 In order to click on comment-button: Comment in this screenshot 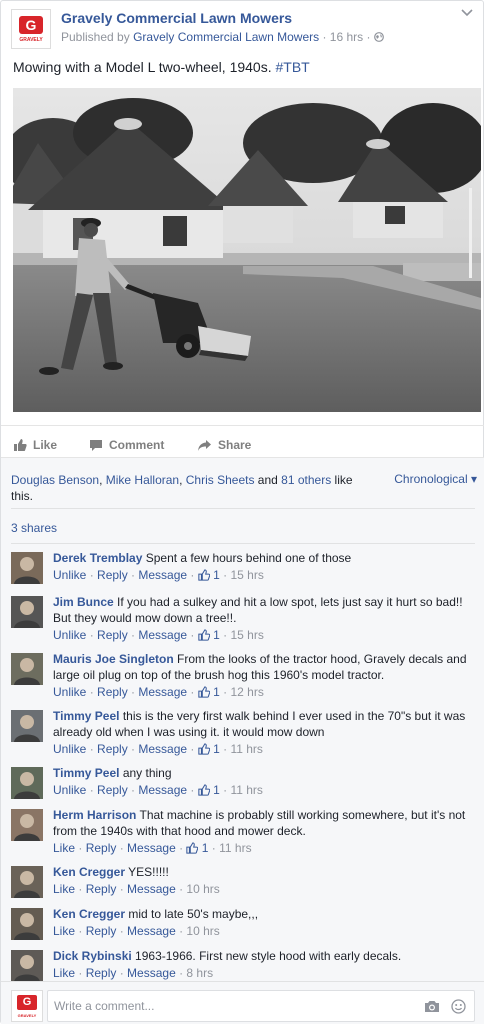, I will do `click(126, 445)`.